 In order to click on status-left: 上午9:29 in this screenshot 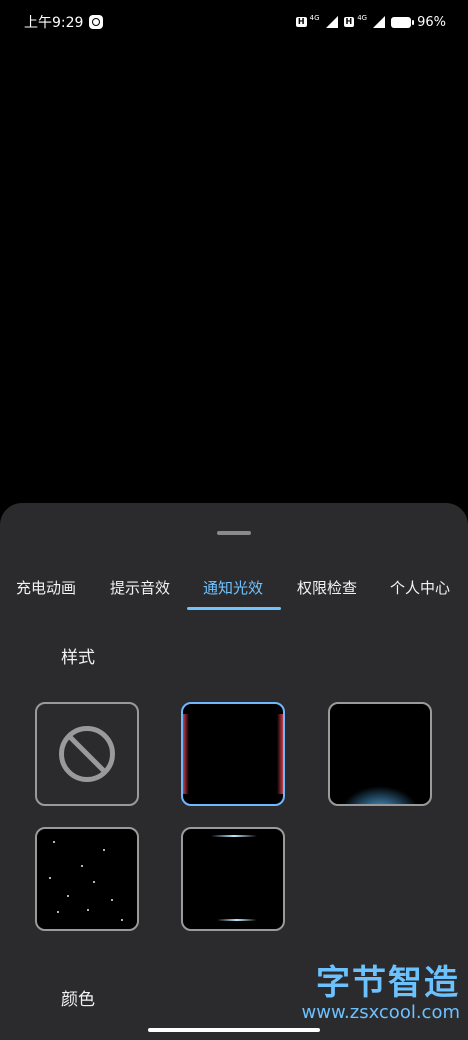, I will do `click(64, 22)`.